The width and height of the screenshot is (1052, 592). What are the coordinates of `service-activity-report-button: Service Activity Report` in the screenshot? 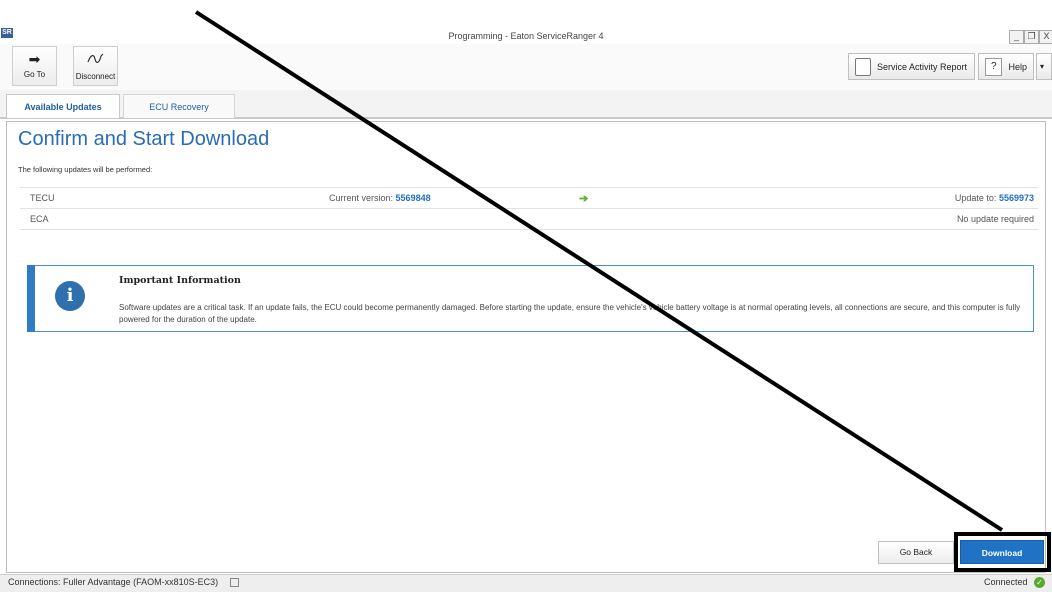 It's located at (911, 66).